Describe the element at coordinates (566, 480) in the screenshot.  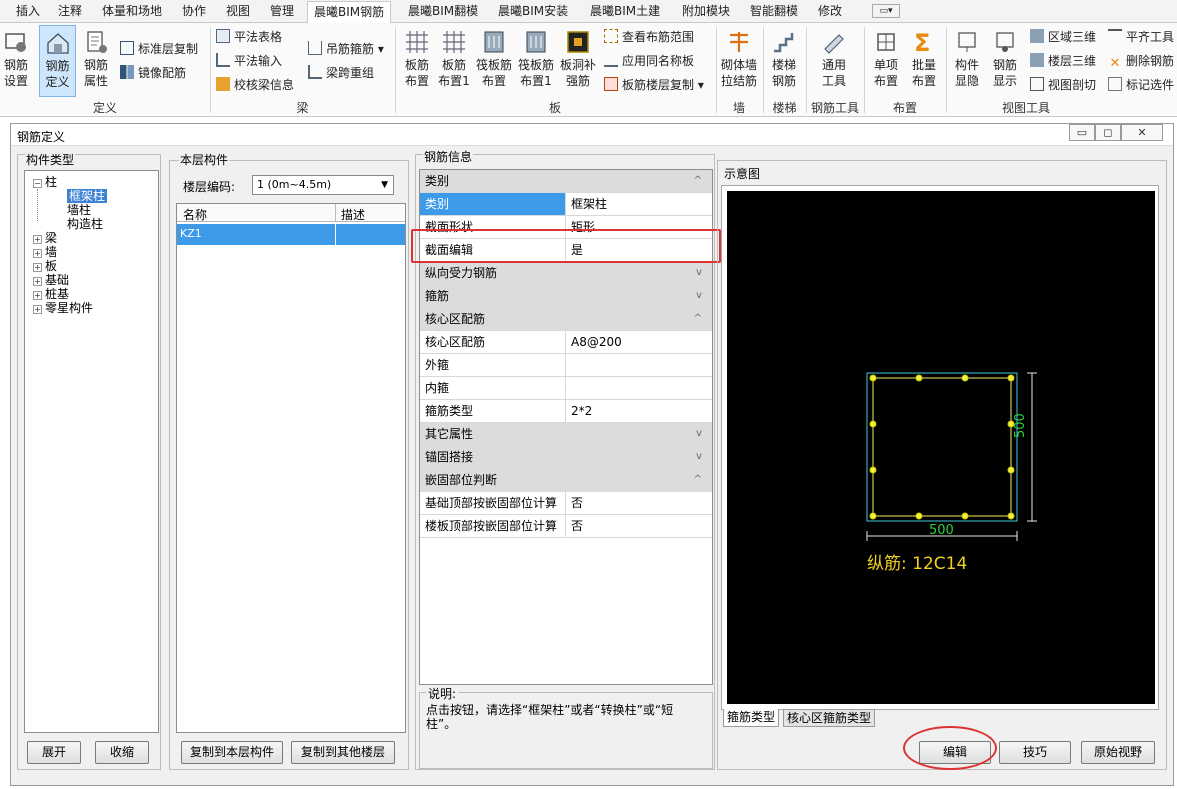
I see `property-category: 嵌固部位判断 ^` at that location.